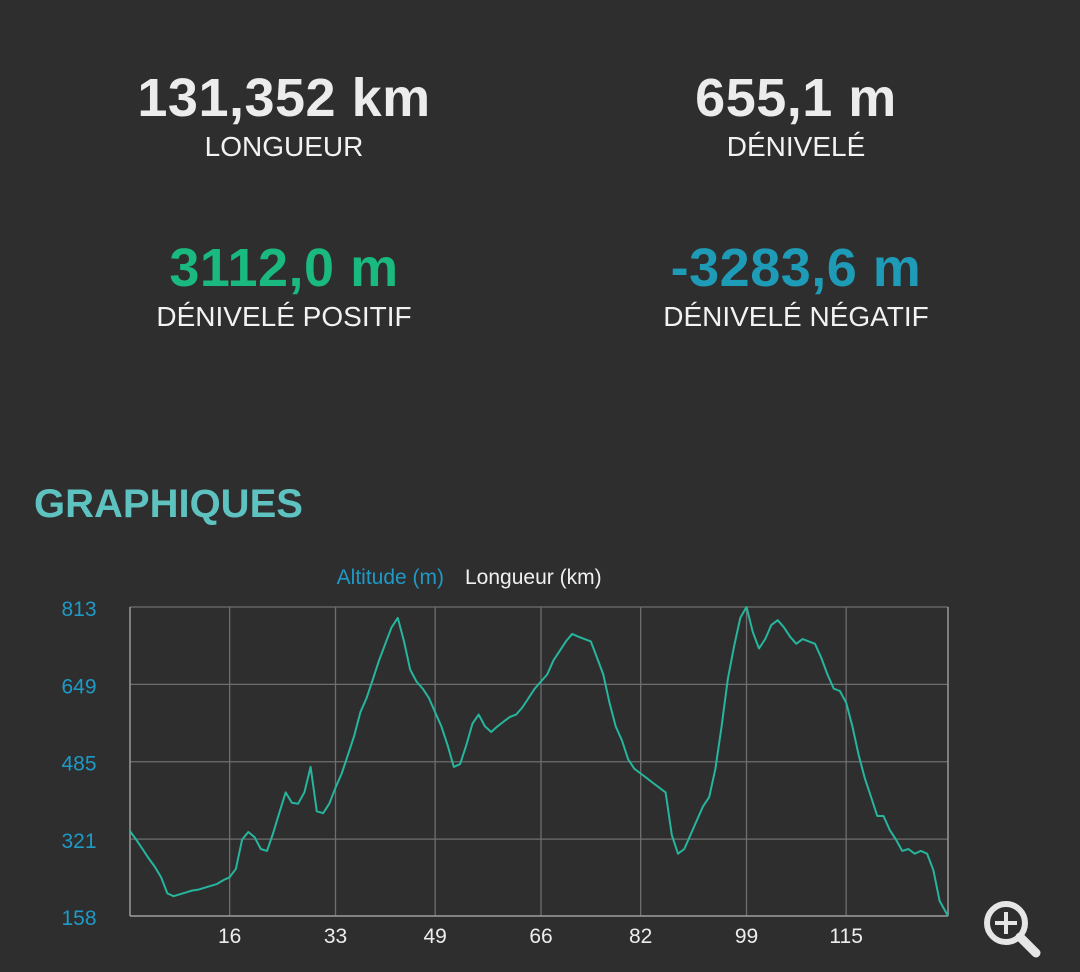  I want to click on x-tick-label: 16, so click(229, 936).